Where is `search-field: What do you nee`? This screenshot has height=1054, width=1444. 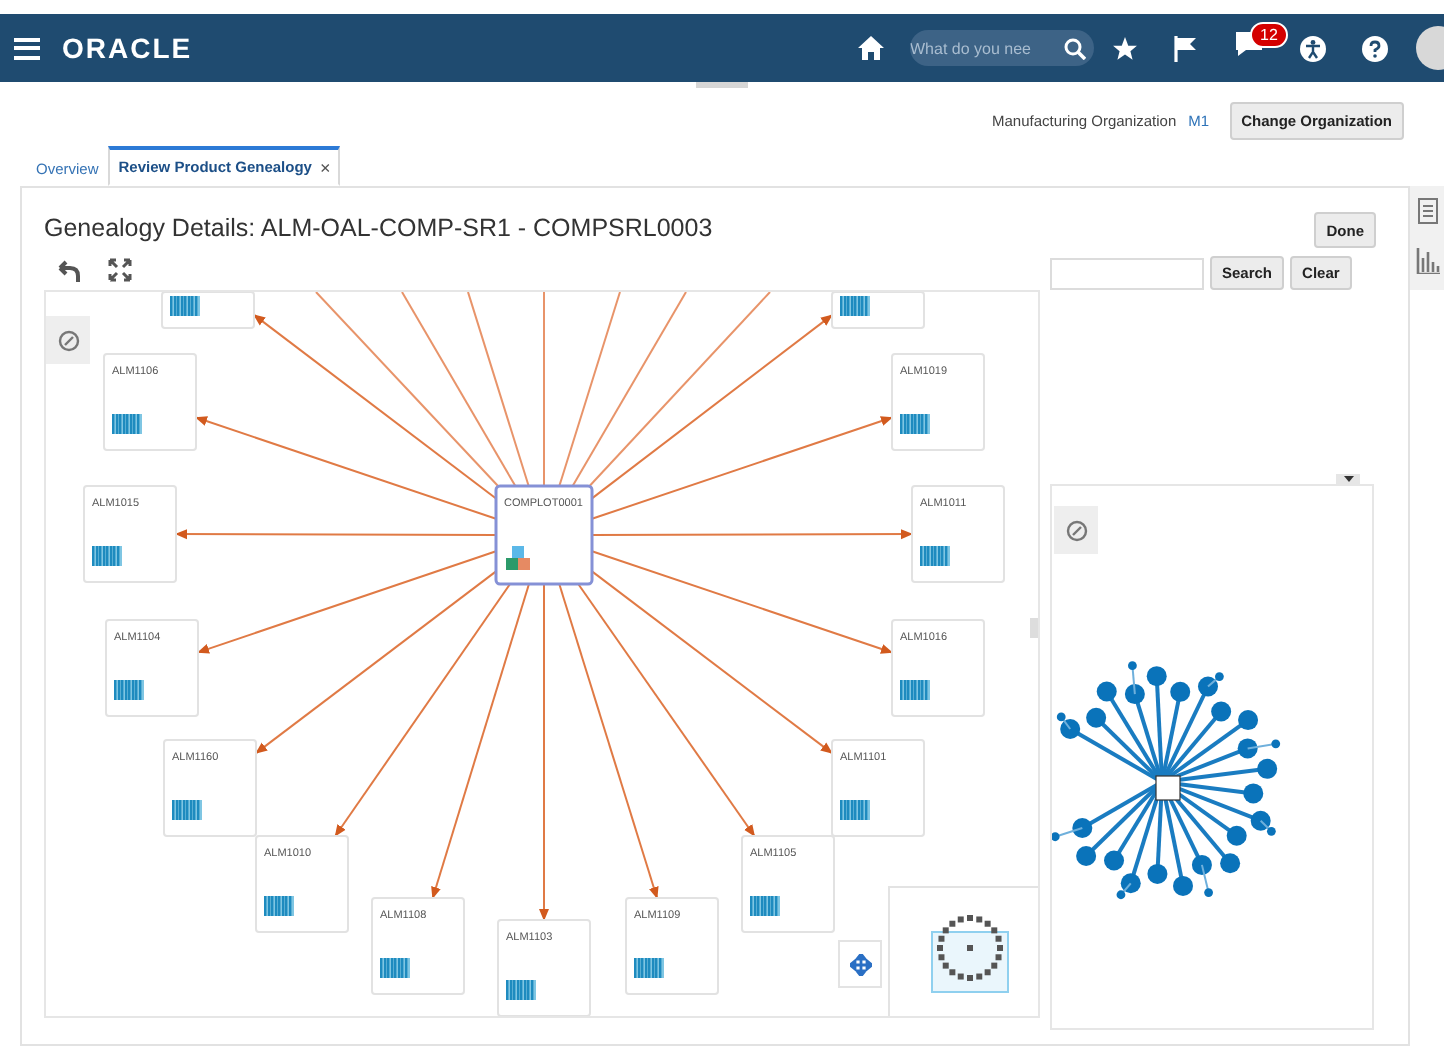
search-field: What do you nee is located at coordinates (1002, 48).